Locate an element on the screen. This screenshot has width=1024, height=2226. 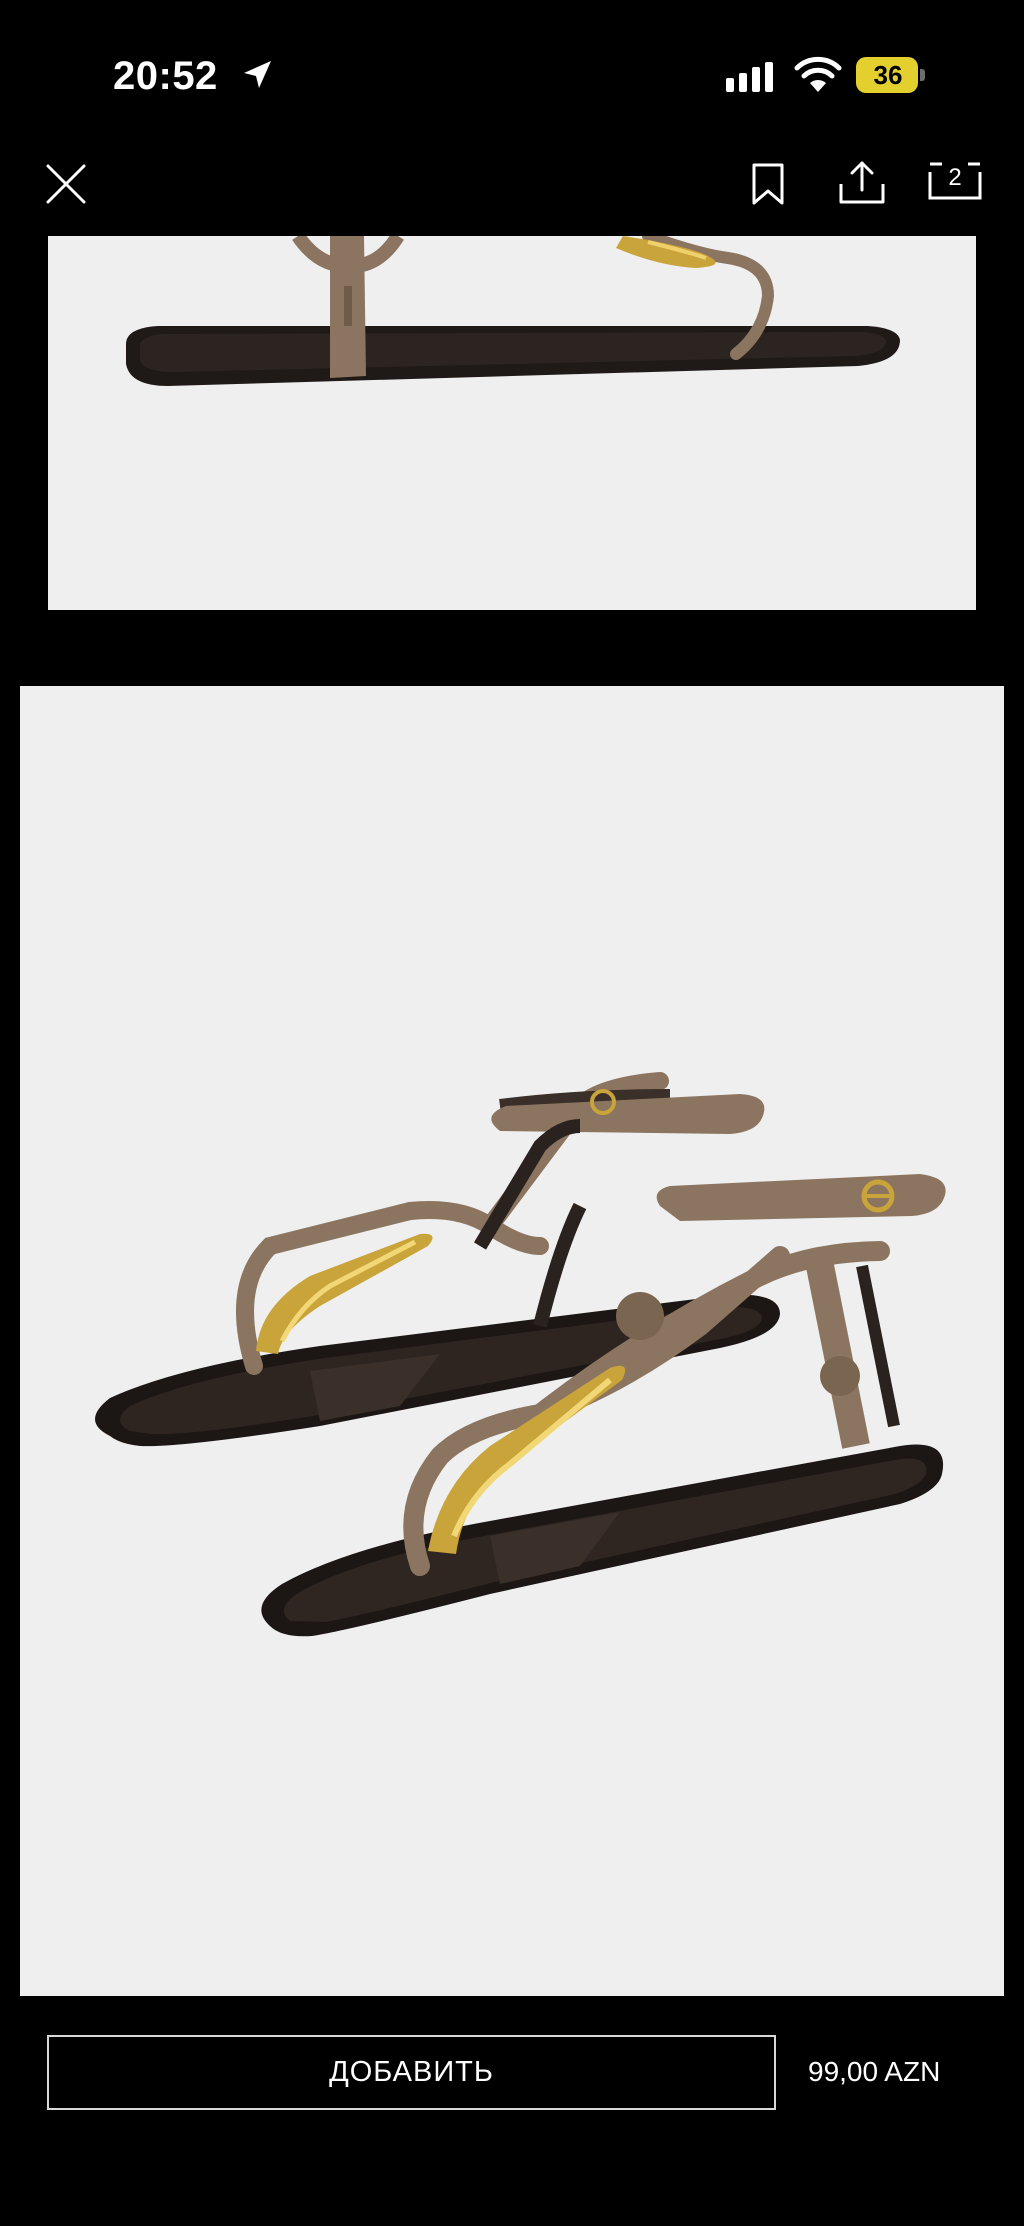
location-arrow-icon is located at coordinates (257, 74).